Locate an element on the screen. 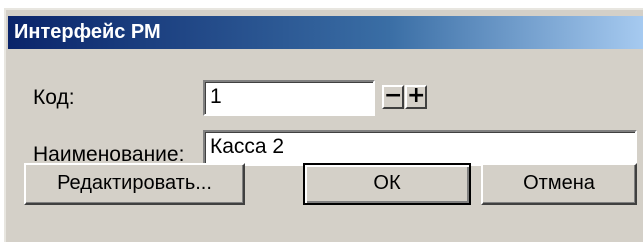 This screenshot has height=242, width=643. name-value: Касса 2 is located at coordinates (247, 146).